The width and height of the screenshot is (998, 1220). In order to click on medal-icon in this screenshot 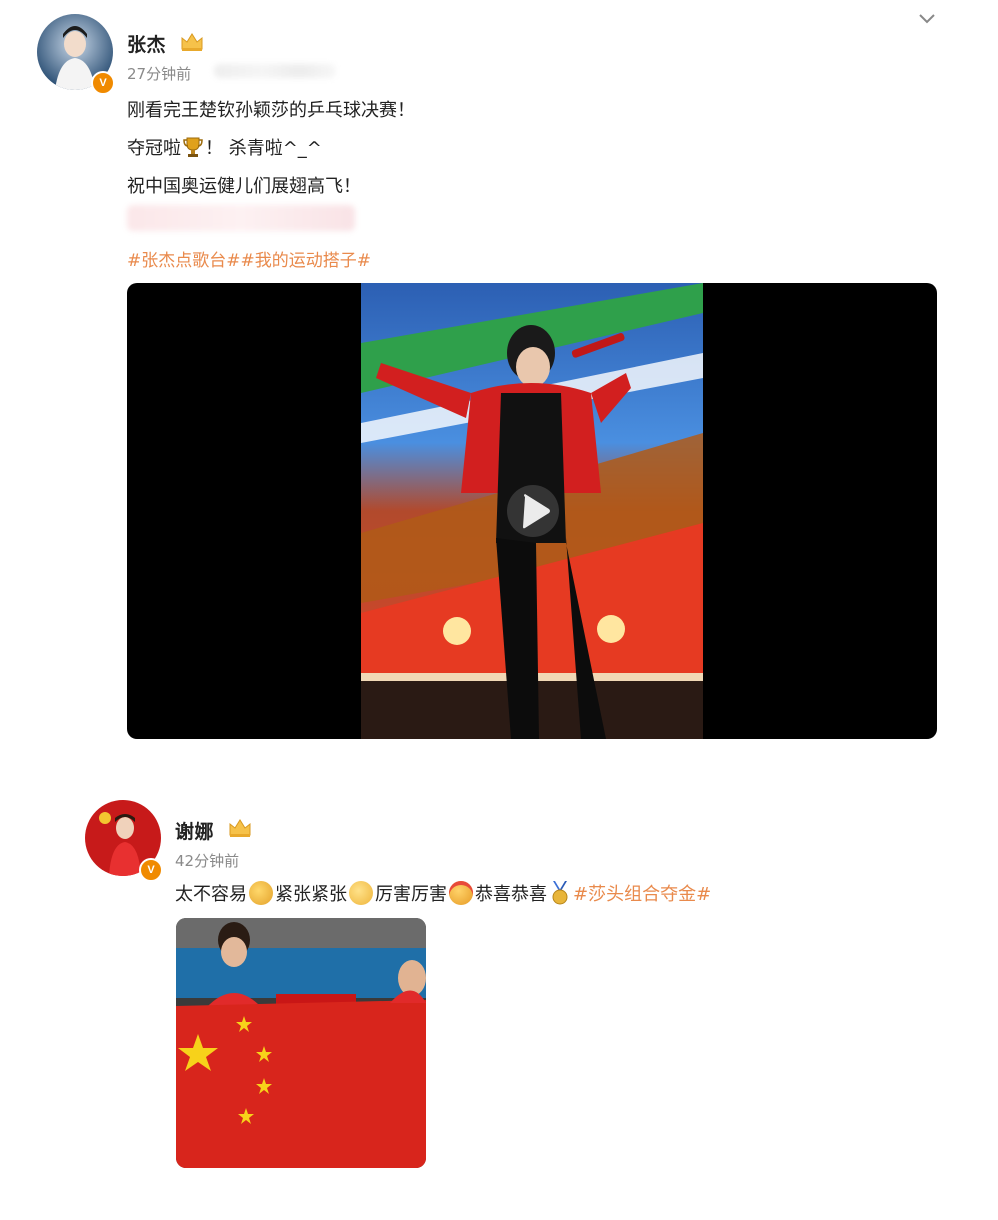, I will do `click(560, 893)`.